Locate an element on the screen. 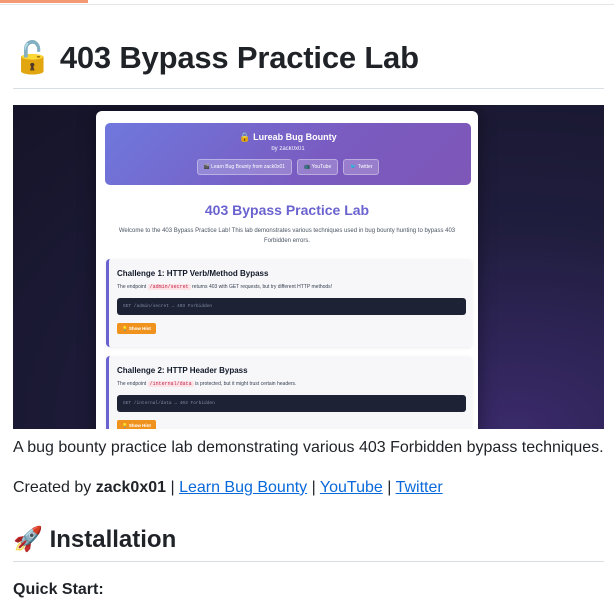  installation-heading-text: Installation is located at coordinates (113, 539).